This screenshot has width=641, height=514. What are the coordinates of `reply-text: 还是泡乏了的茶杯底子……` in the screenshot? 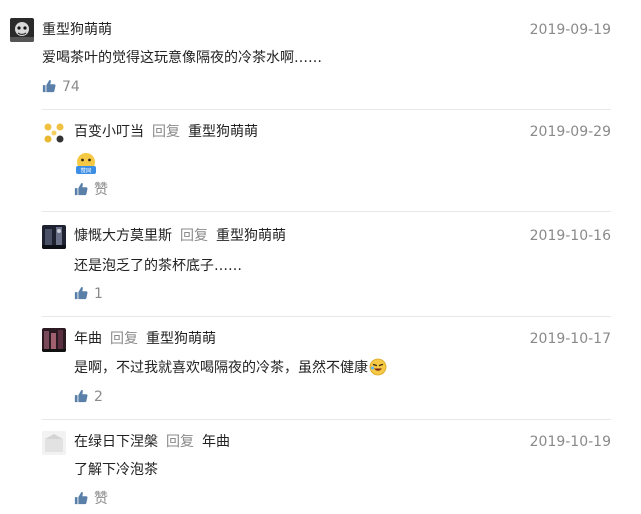 It's located at (158, 266).